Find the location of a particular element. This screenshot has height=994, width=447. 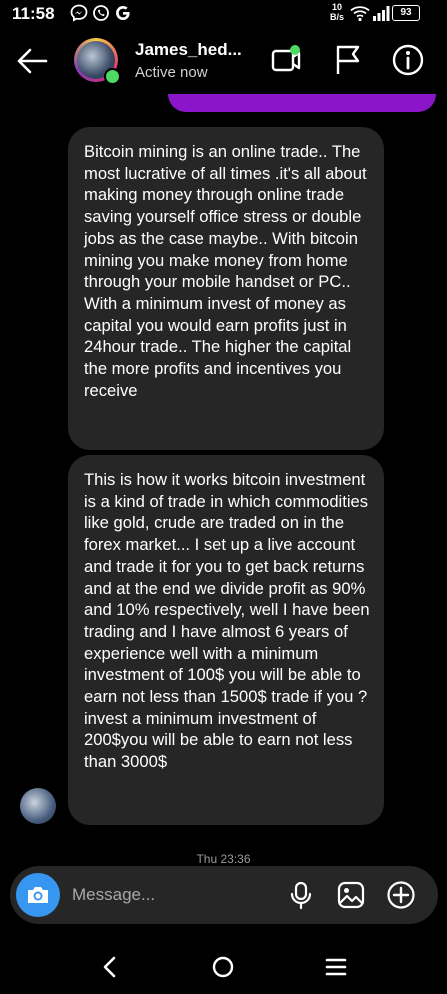

add-icon is located at coordinates (401, 895).